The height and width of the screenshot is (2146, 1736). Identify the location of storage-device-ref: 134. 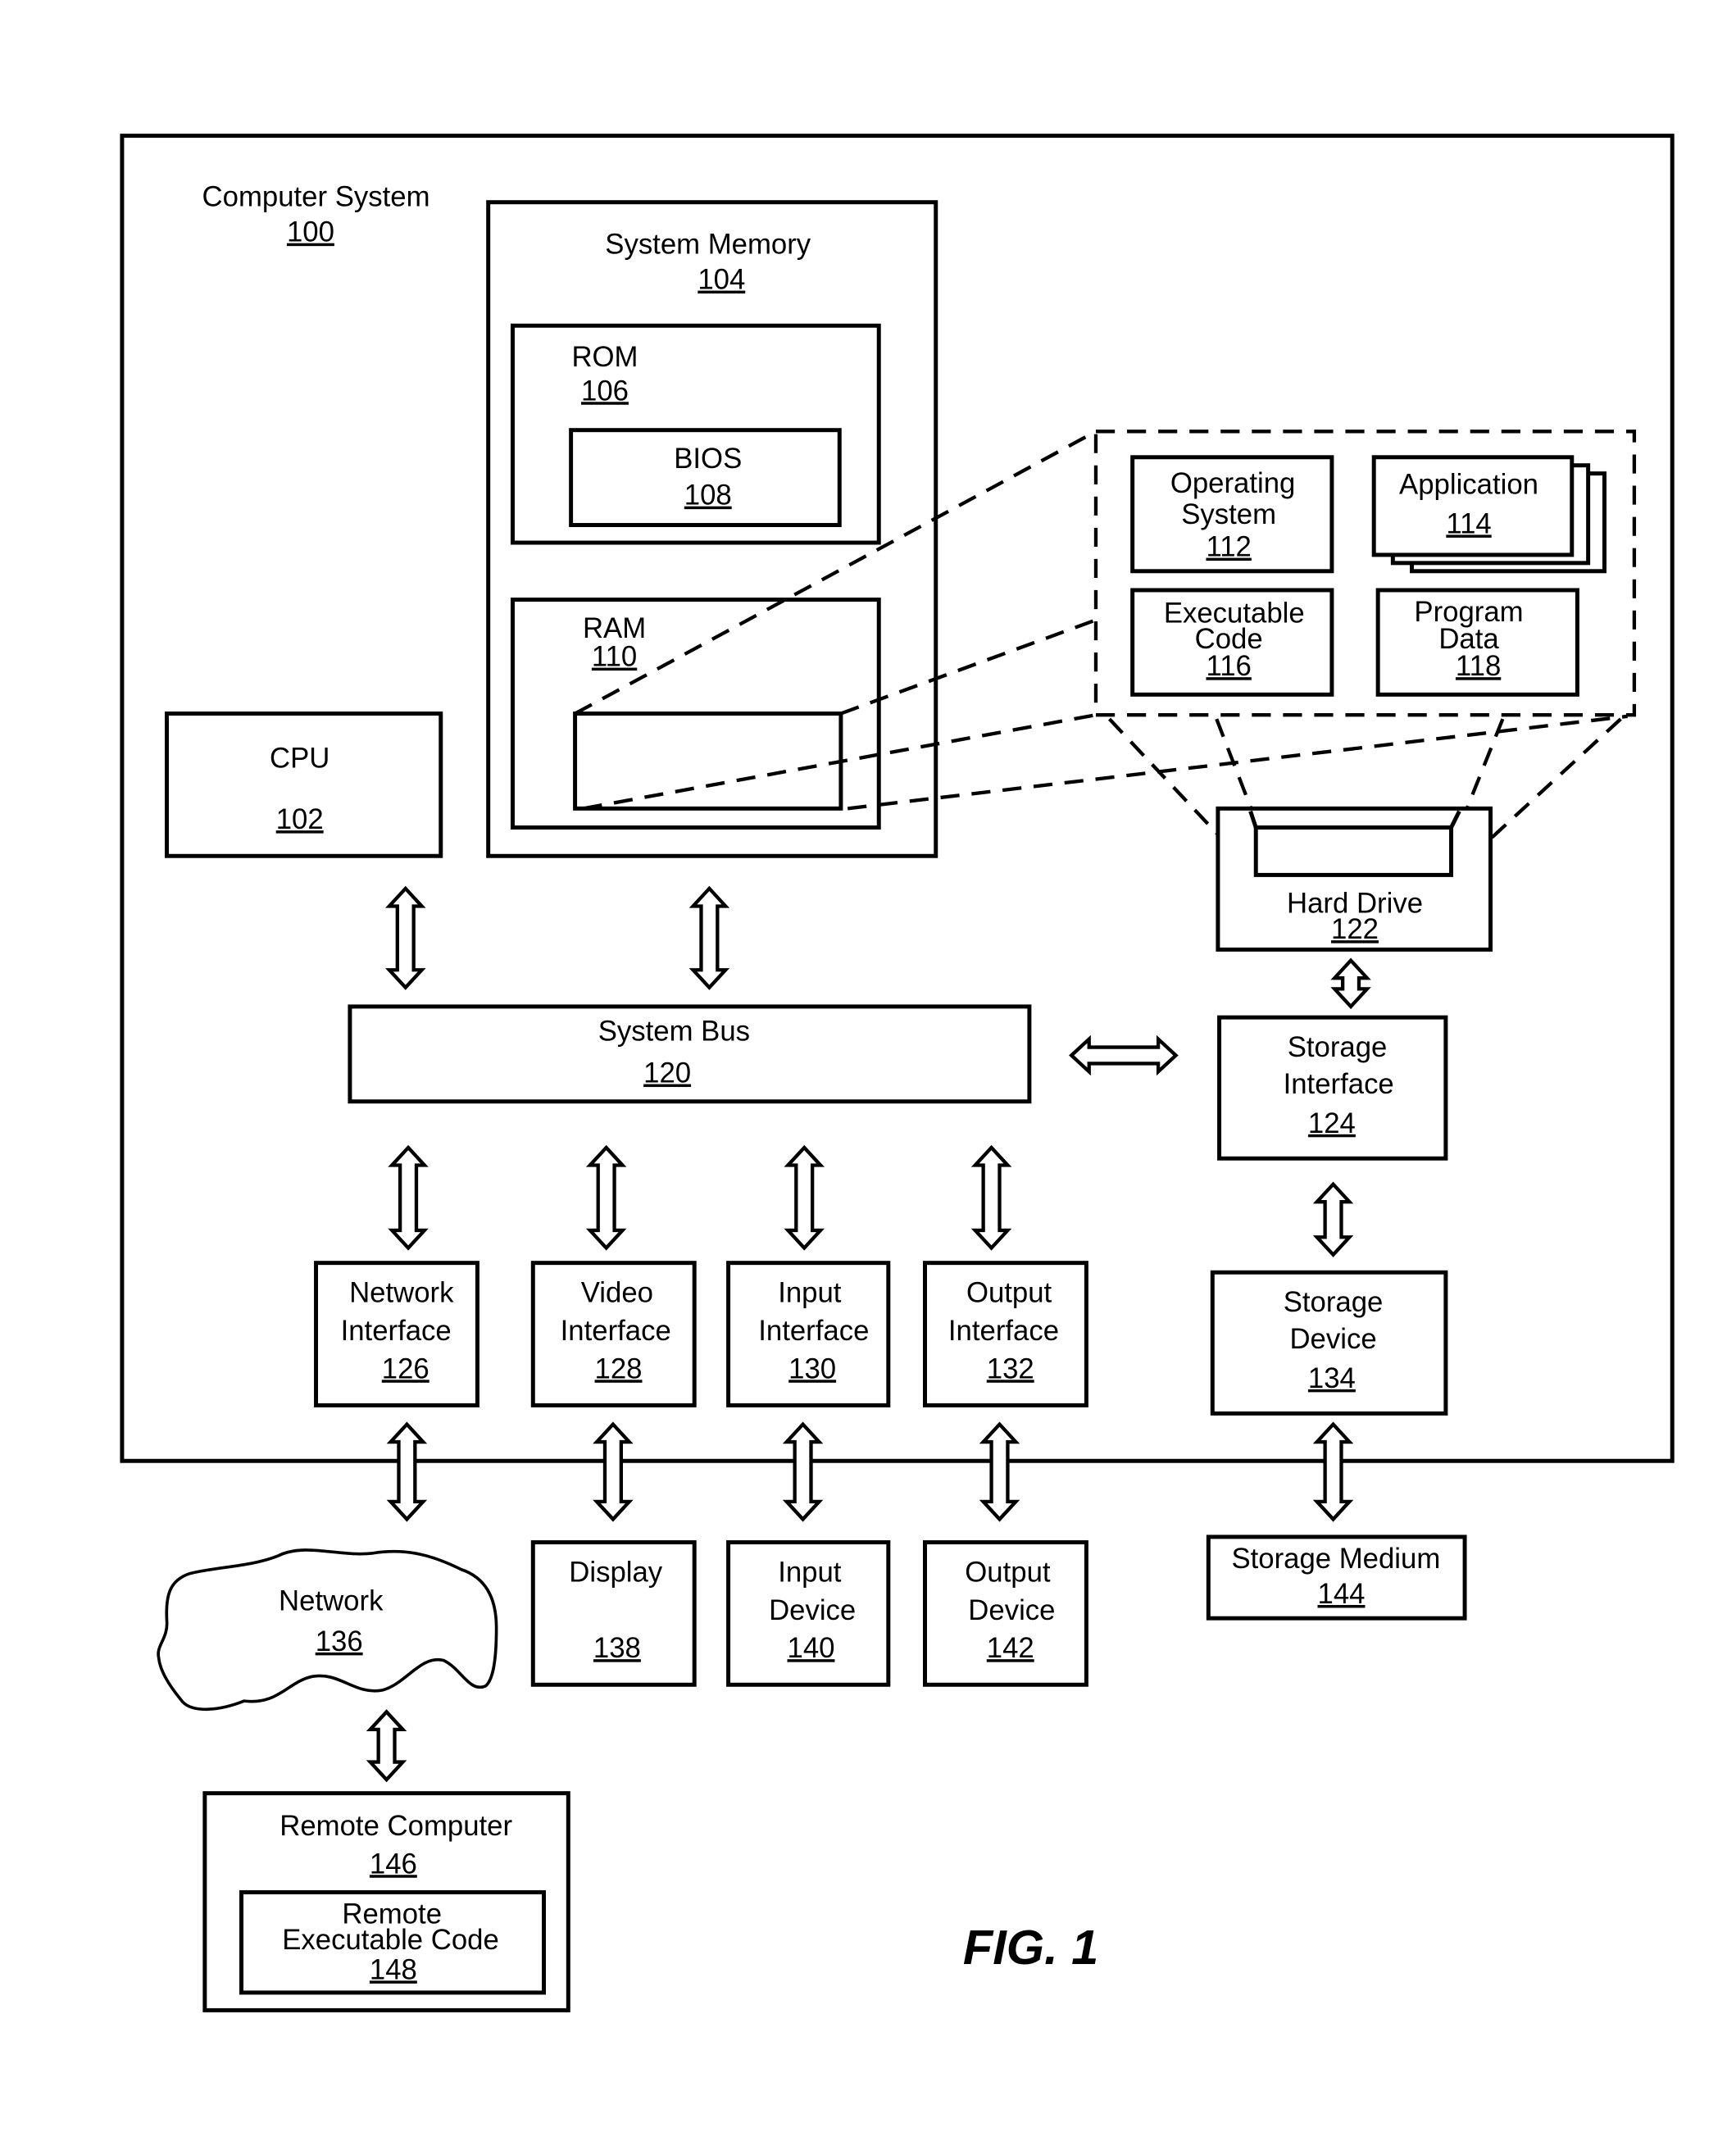
(1332, 1378).